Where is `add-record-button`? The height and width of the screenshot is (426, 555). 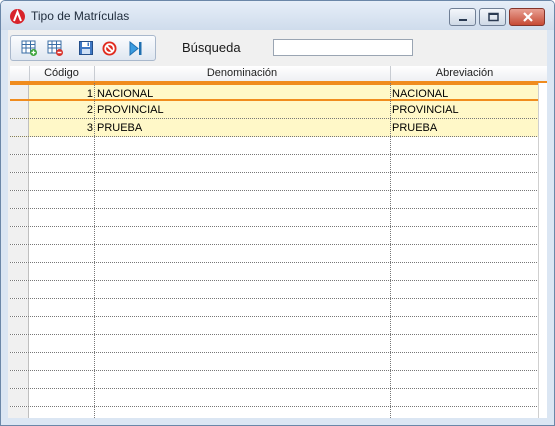
add-record-button is located at coordinates (29, 48).